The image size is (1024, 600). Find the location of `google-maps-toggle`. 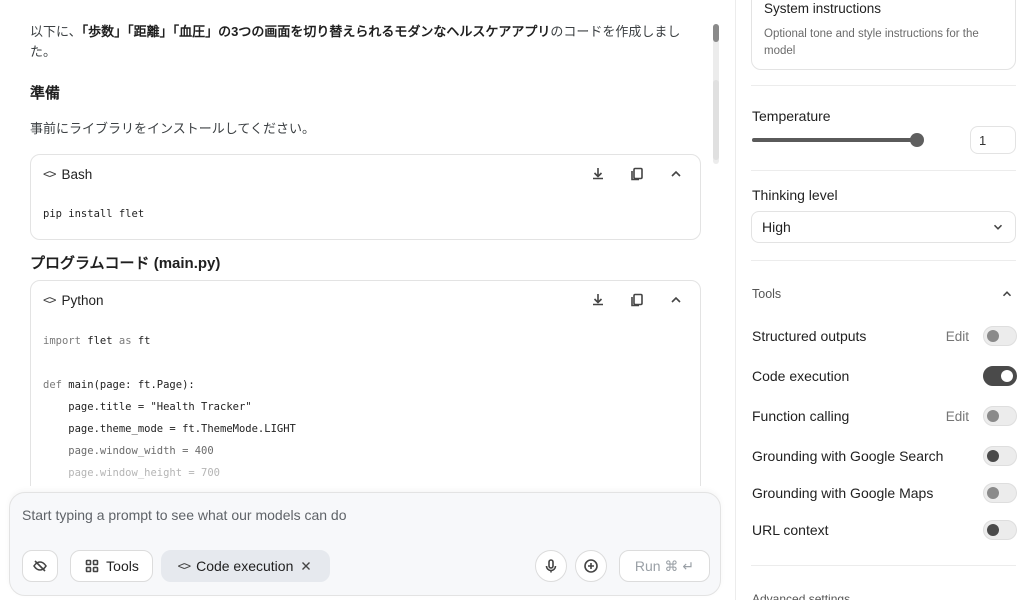

google-maps-toggle is located at coordinates (1000, 493).